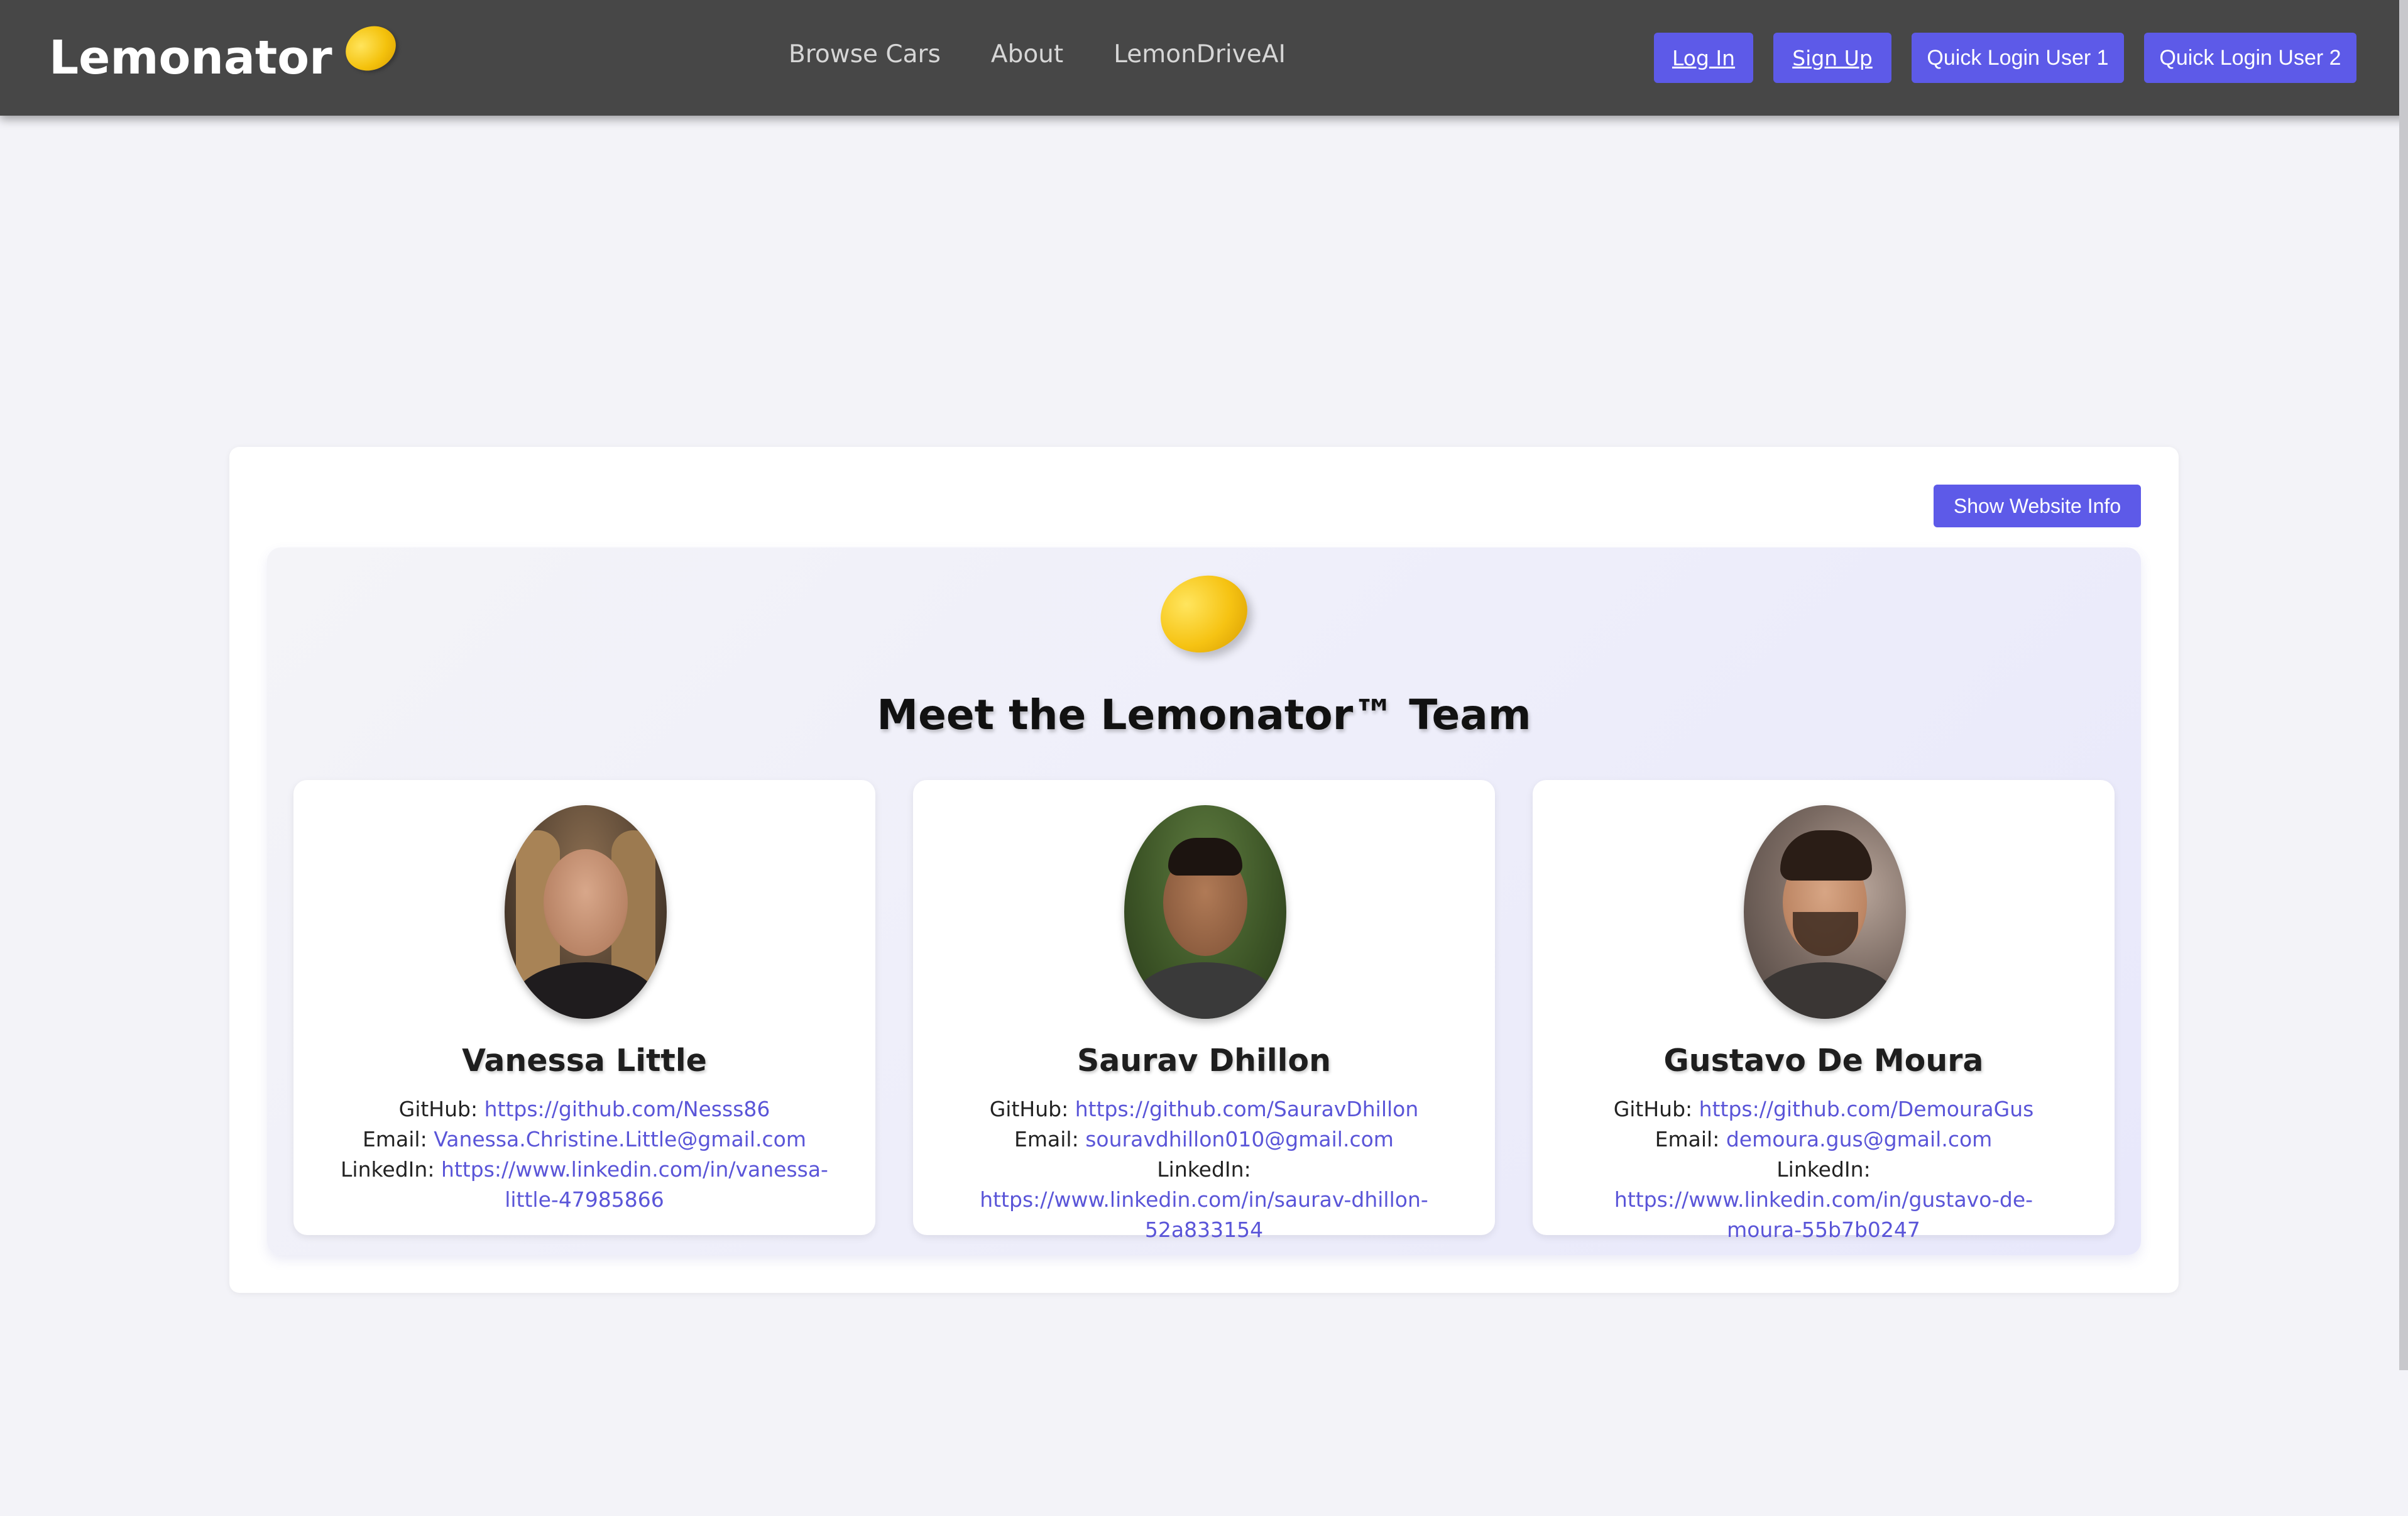  Describe the element at coordinates (1859, 1139) in the screenshot. I see `email-link: demoura.gus@gmail.com` at that location.